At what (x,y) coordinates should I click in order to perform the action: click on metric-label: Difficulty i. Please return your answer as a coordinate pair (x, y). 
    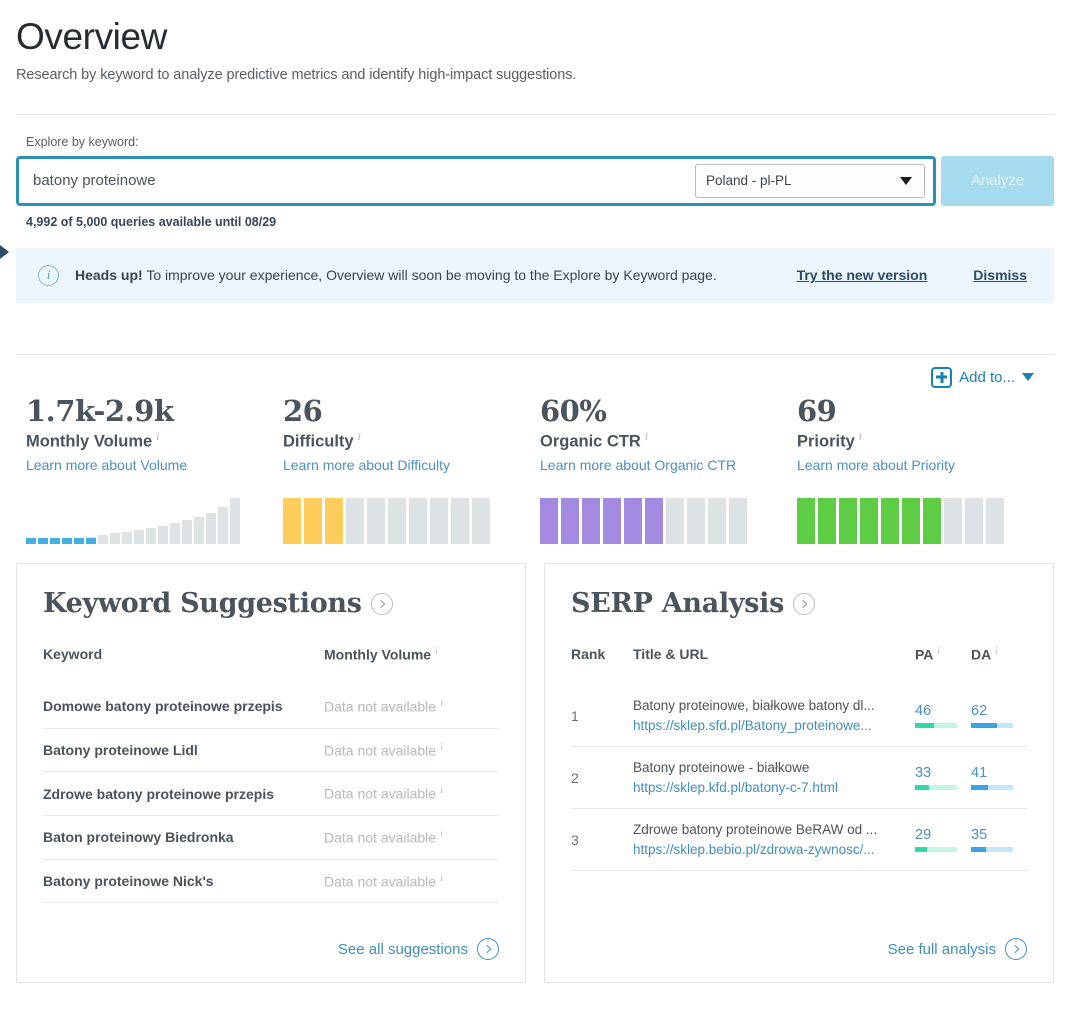
    Looking at the image, I should click on (411, 441).